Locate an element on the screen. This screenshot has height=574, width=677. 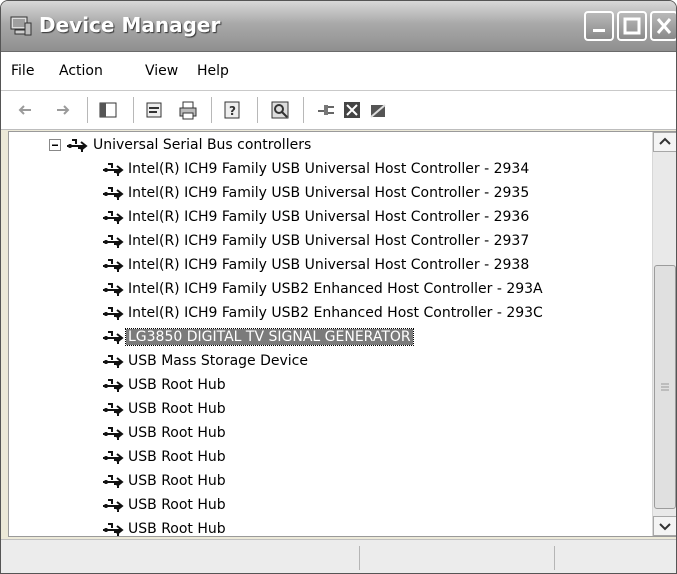
back-icon is located at coordinates (26, 110).